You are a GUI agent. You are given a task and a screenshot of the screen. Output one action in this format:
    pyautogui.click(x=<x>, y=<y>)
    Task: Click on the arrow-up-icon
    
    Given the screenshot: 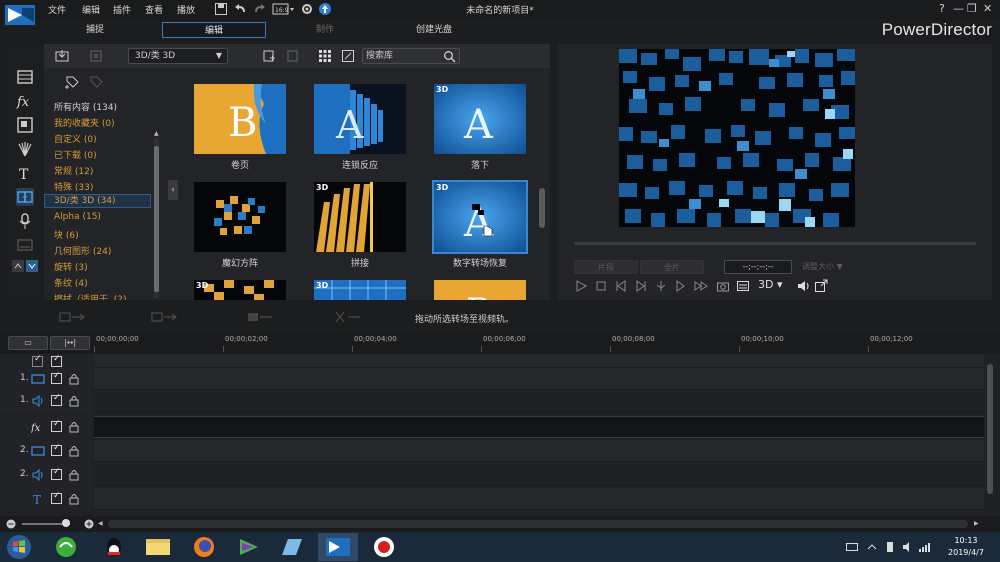 What is the action you would take?
    pyautogui.click(x=18, y=266)
    